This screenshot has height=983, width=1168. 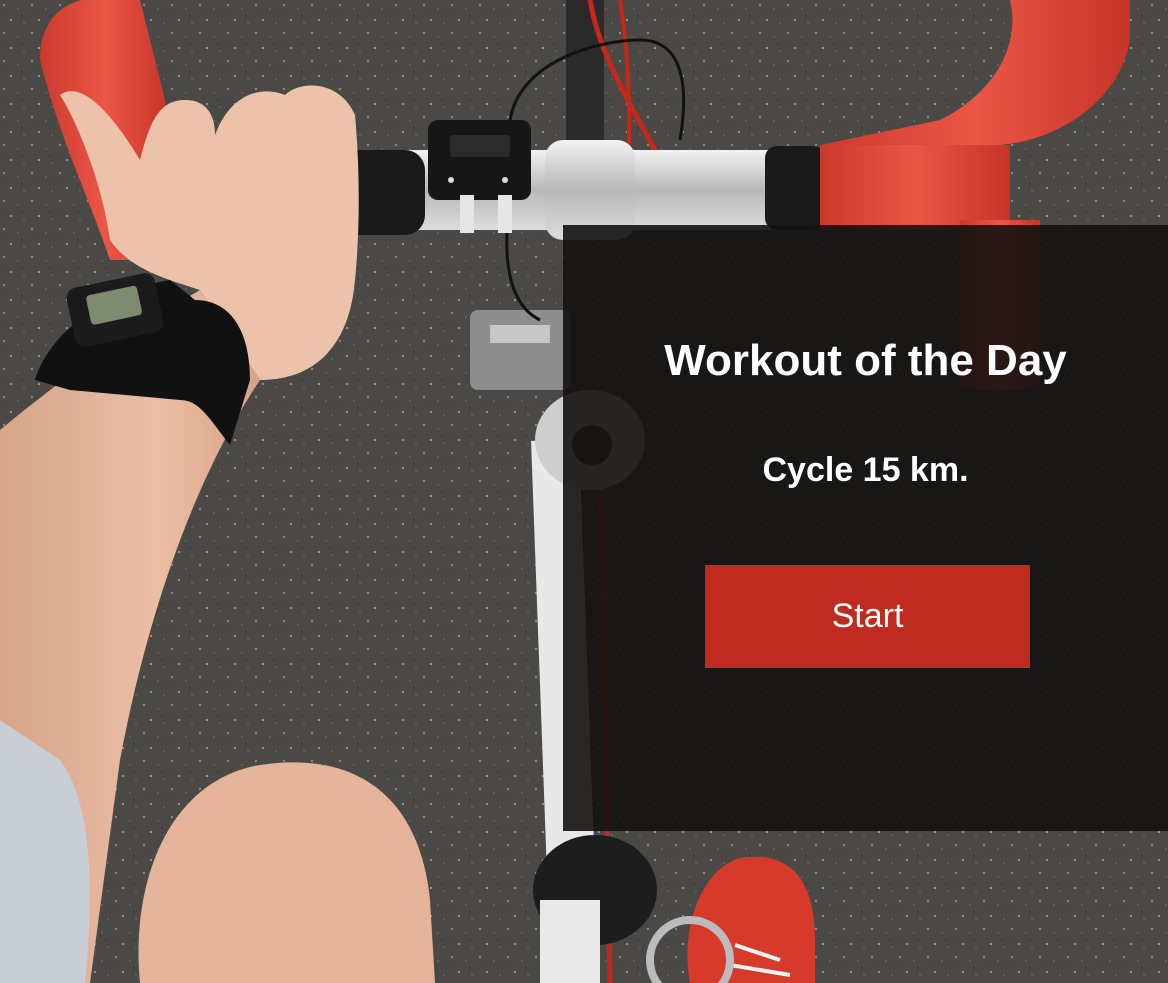 I want to click on workout-description: Cycle 15 km., so click(x=865, y=470).